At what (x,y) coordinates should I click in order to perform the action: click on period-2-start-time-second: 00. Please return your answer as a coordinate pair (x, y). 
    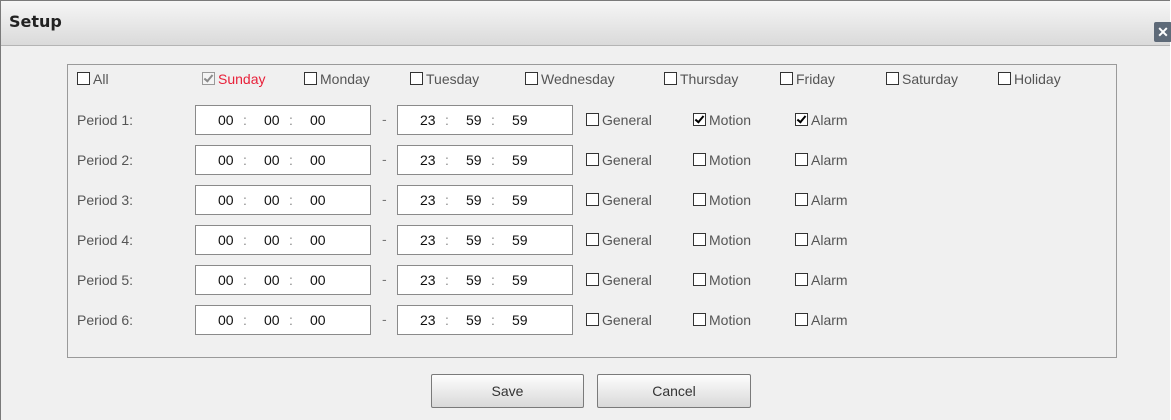
    Looking at the image, I should click on (318, 160).